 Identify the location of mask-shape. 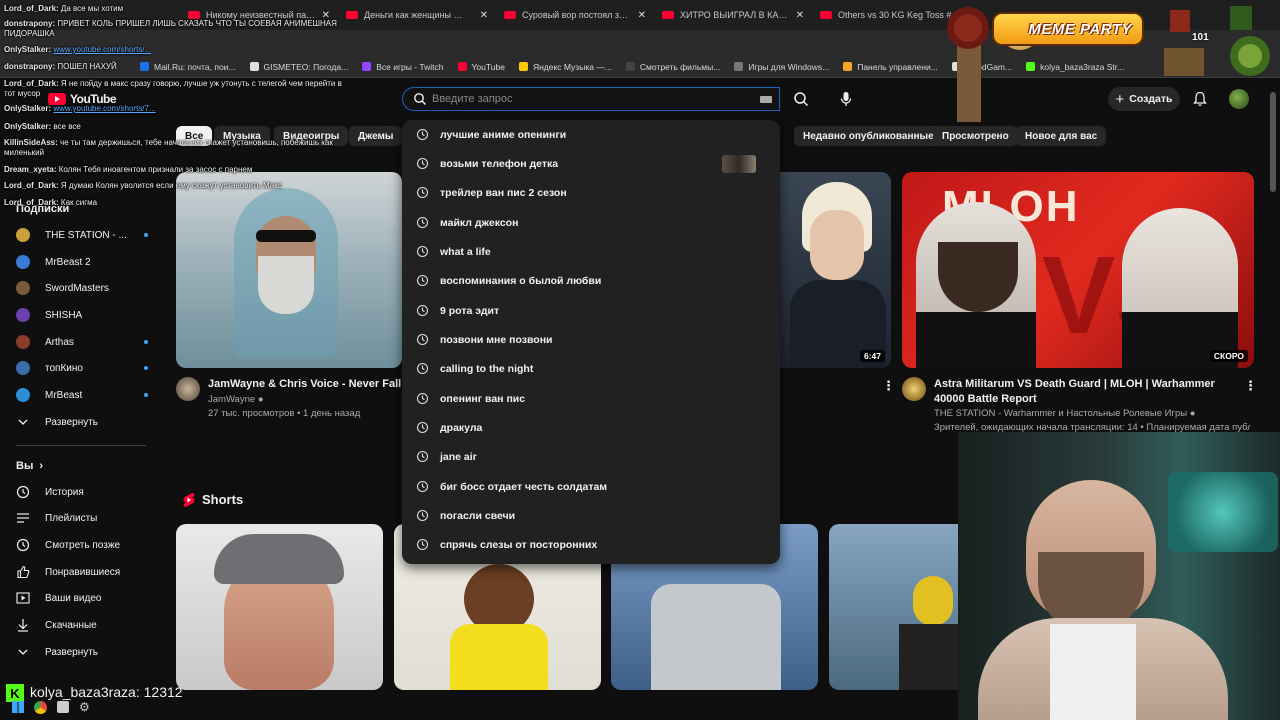
(933, 601).